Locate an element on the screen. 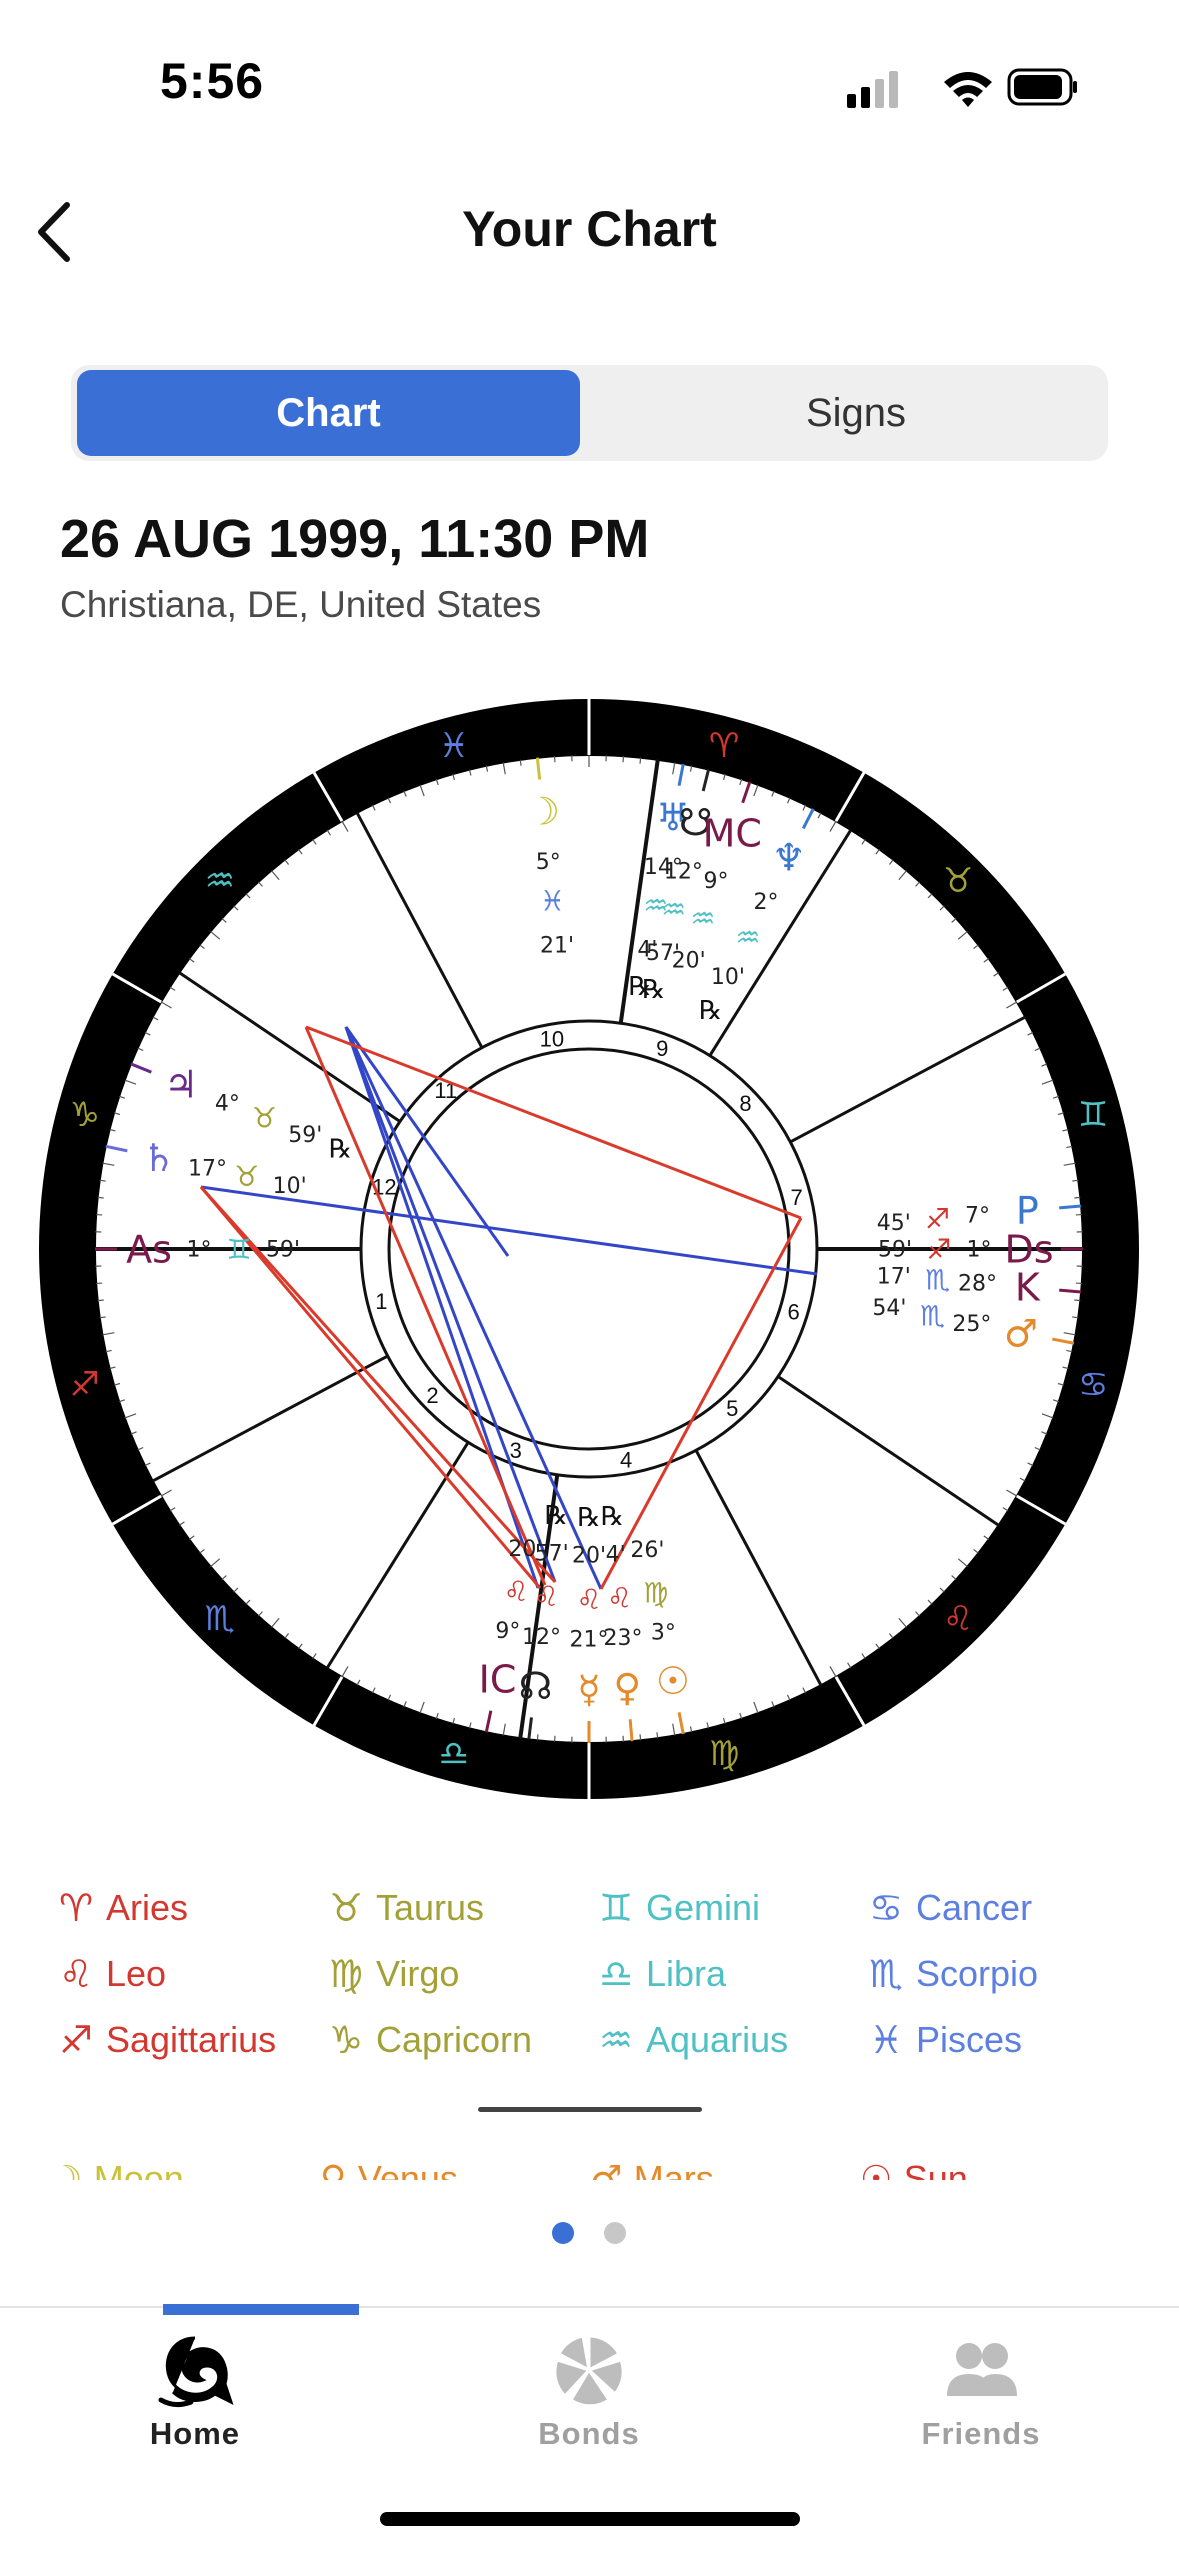 This screenshot has width=1179, height=2556. planet-legend-label: Venus is located at coordinates (407, 2169).